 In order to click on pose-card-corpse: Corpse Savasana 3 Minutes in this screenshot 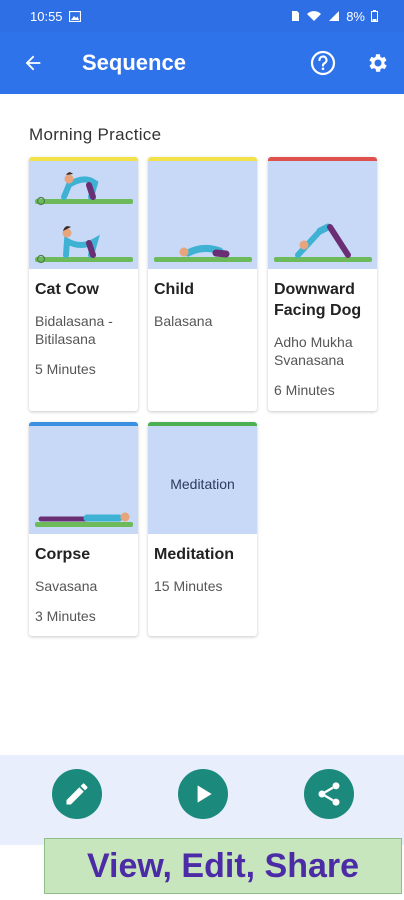, I will do `click(83, 529)`.